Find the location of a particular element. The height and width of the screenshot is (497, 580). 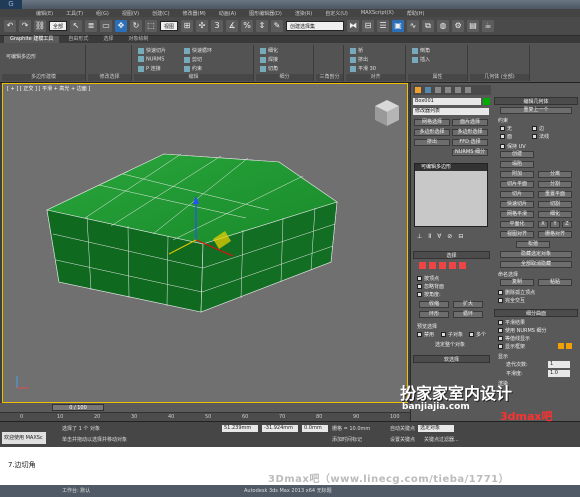

meshsmooth-button: 网格平滑 is located at coordinates (517, 214).